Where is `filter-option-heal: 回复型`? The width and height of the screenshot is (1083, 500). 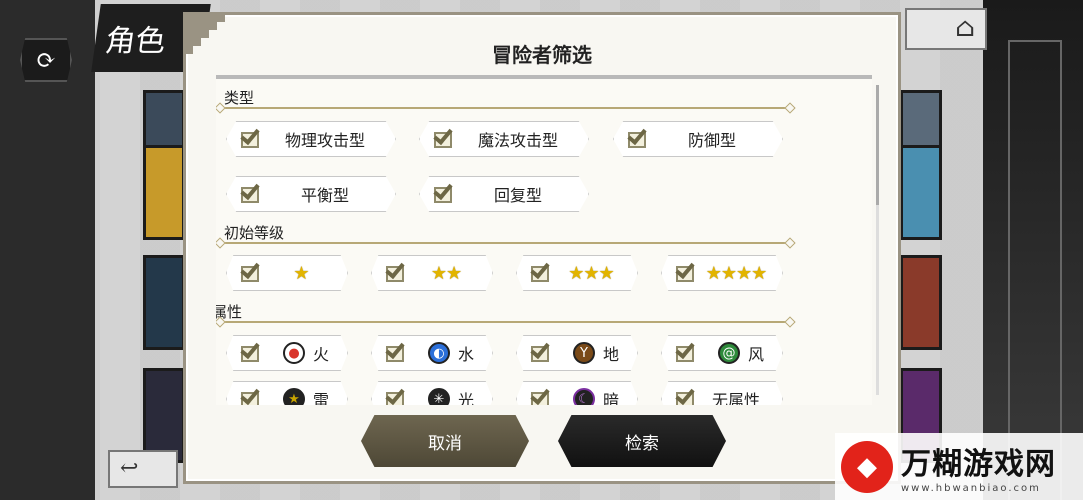 filter-option-heal: 回复型 is located at coordinates (504, 194).